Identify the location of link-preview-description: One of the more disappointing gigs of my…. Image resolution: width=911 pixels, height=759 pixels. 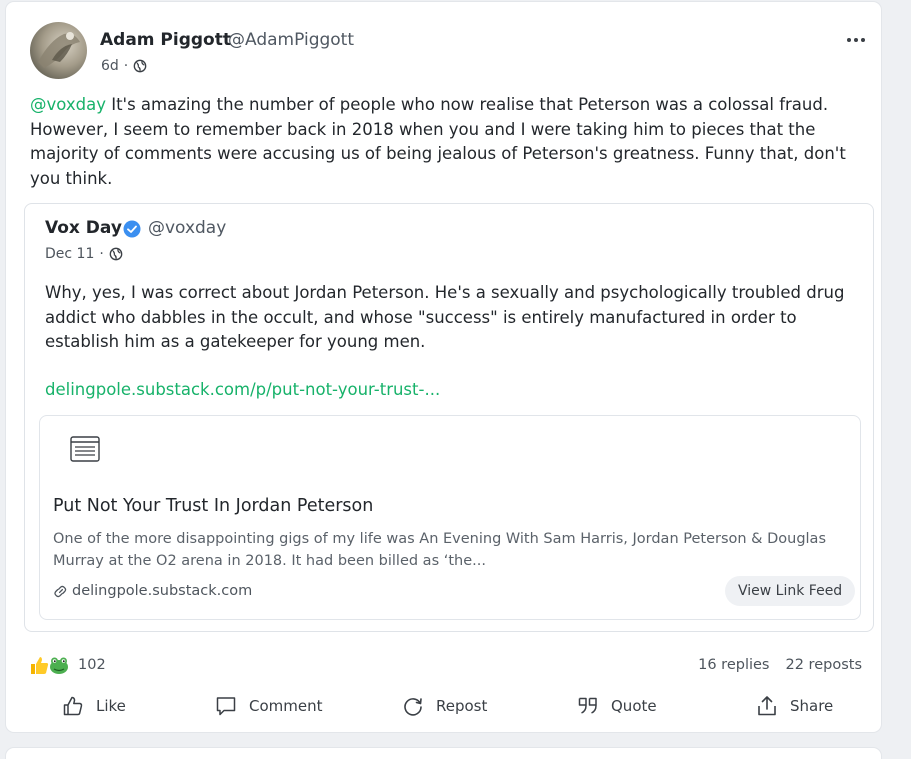
(439, 550).